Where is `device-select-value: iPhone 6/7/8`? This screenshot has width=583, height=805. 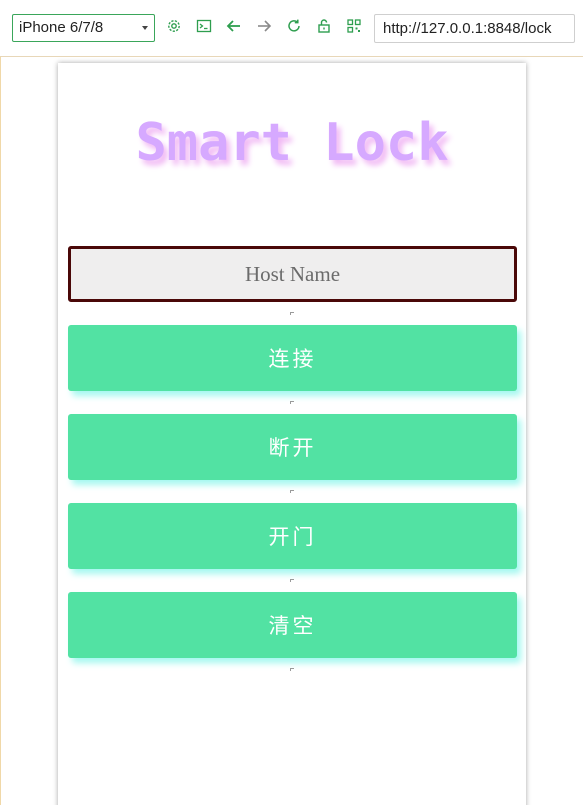
device-select-value: iPhone 6/7/8 is located at coordinates (61, 27).